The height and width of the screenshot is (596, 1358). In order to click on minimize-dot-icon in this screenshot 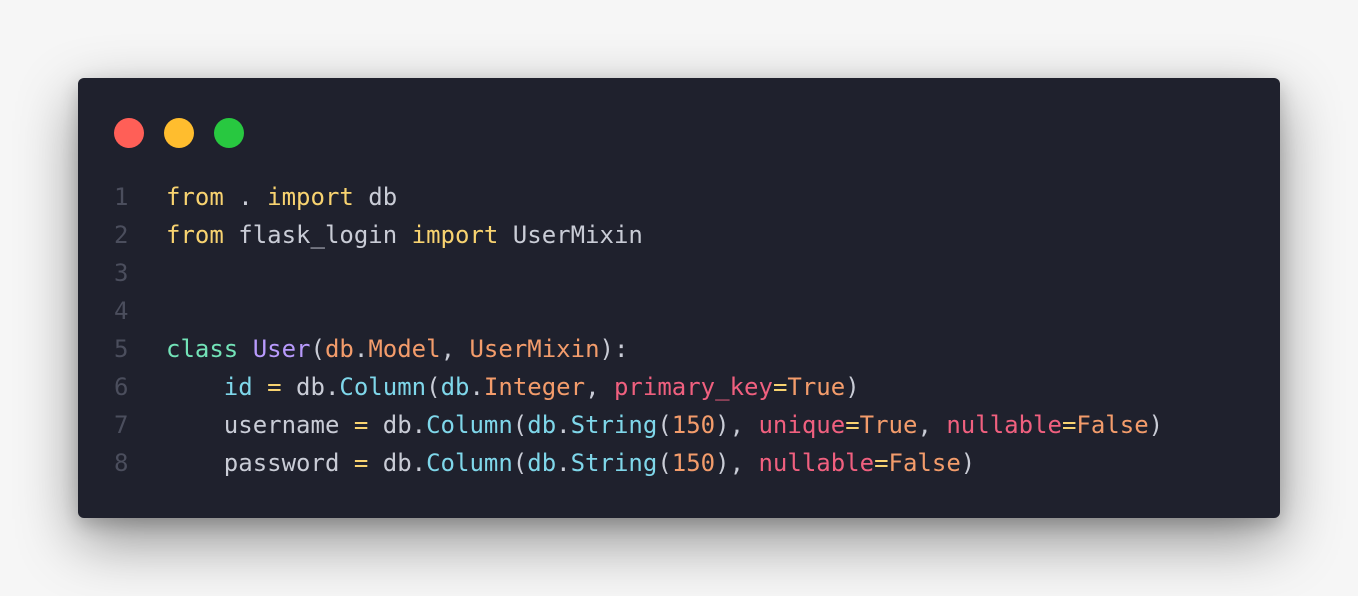, I will do `click(179, 133)`.